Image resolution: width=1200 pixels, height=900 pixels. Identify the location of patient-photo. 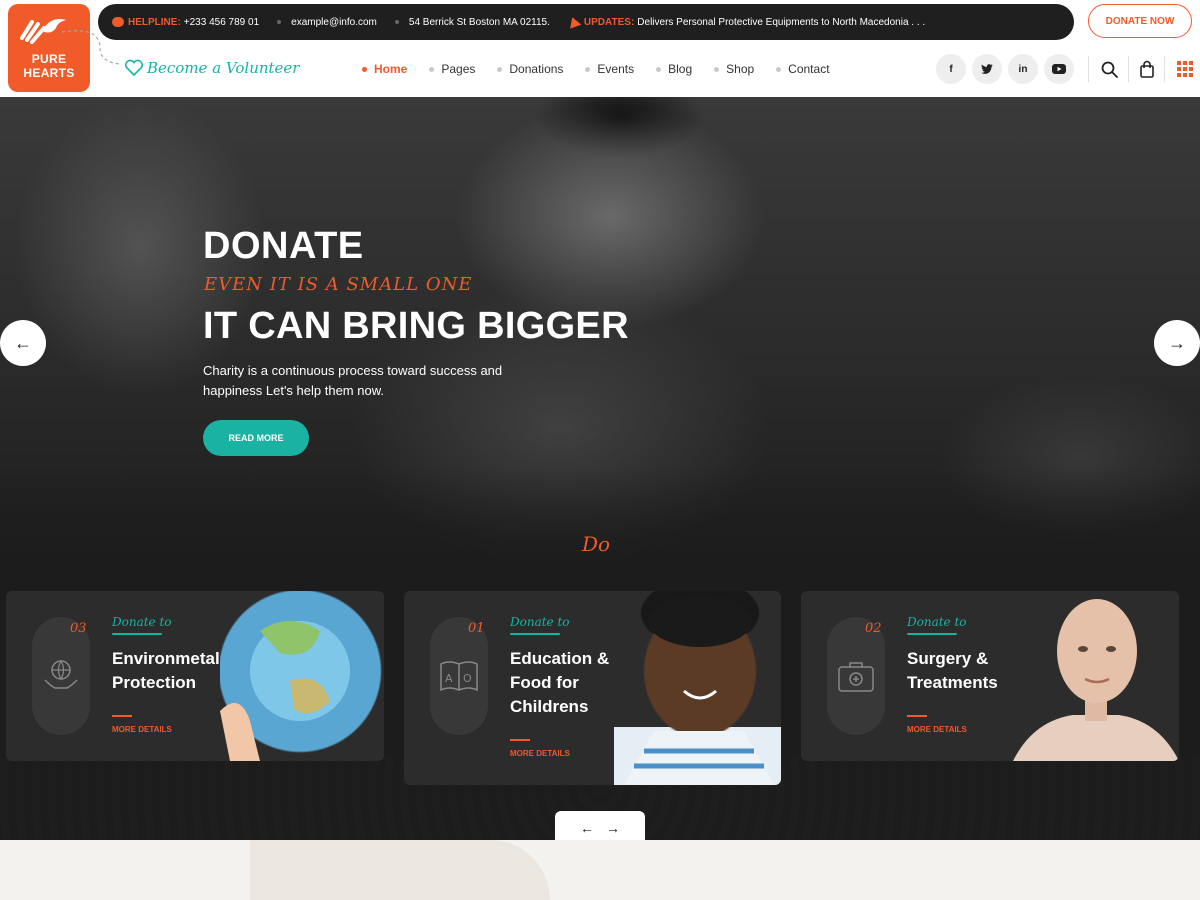
(1096, 676).